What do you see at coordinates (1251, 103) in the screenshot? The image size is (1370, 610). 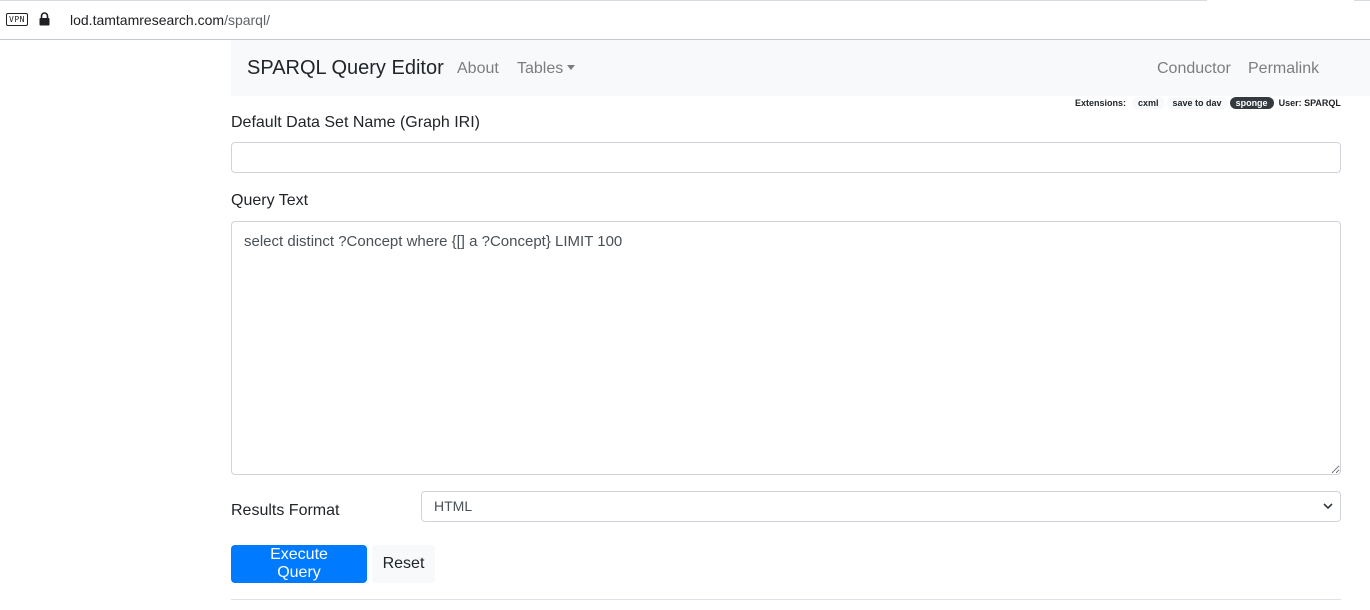 I see `extension-sponge: sponge` at bounding box center [1251, 103].